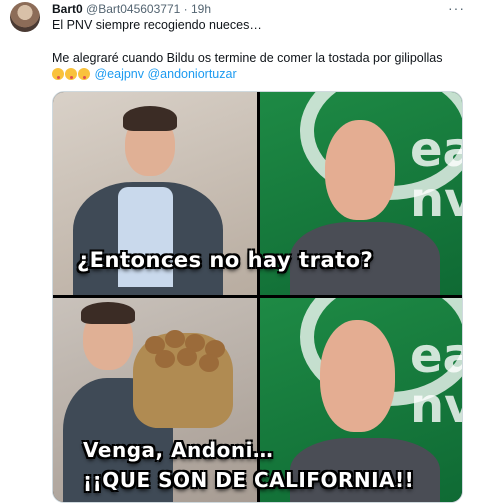 The height and width of the screenshot is (503, 479). Describe the element at coordinates (225, 260) in the screenshot. I see `caption-top: ¿Entonces no hay trato?` at that location.